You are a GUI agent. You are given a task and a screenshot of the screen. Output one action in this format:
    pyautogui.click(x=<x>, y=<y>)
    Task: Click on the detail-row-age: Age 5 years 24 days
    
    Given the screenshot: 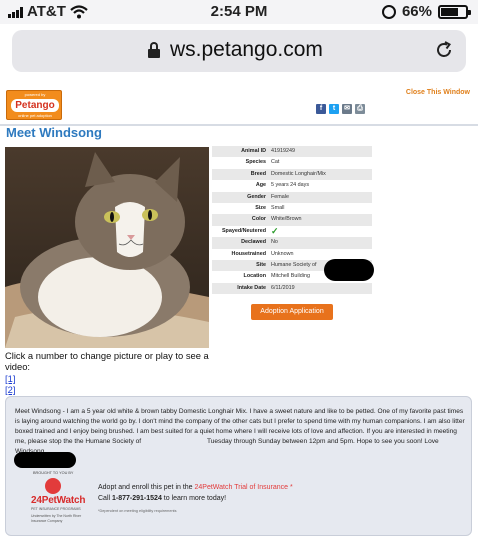 What is the action you would take?
    pyautogui.click(x=292, y=185)
    